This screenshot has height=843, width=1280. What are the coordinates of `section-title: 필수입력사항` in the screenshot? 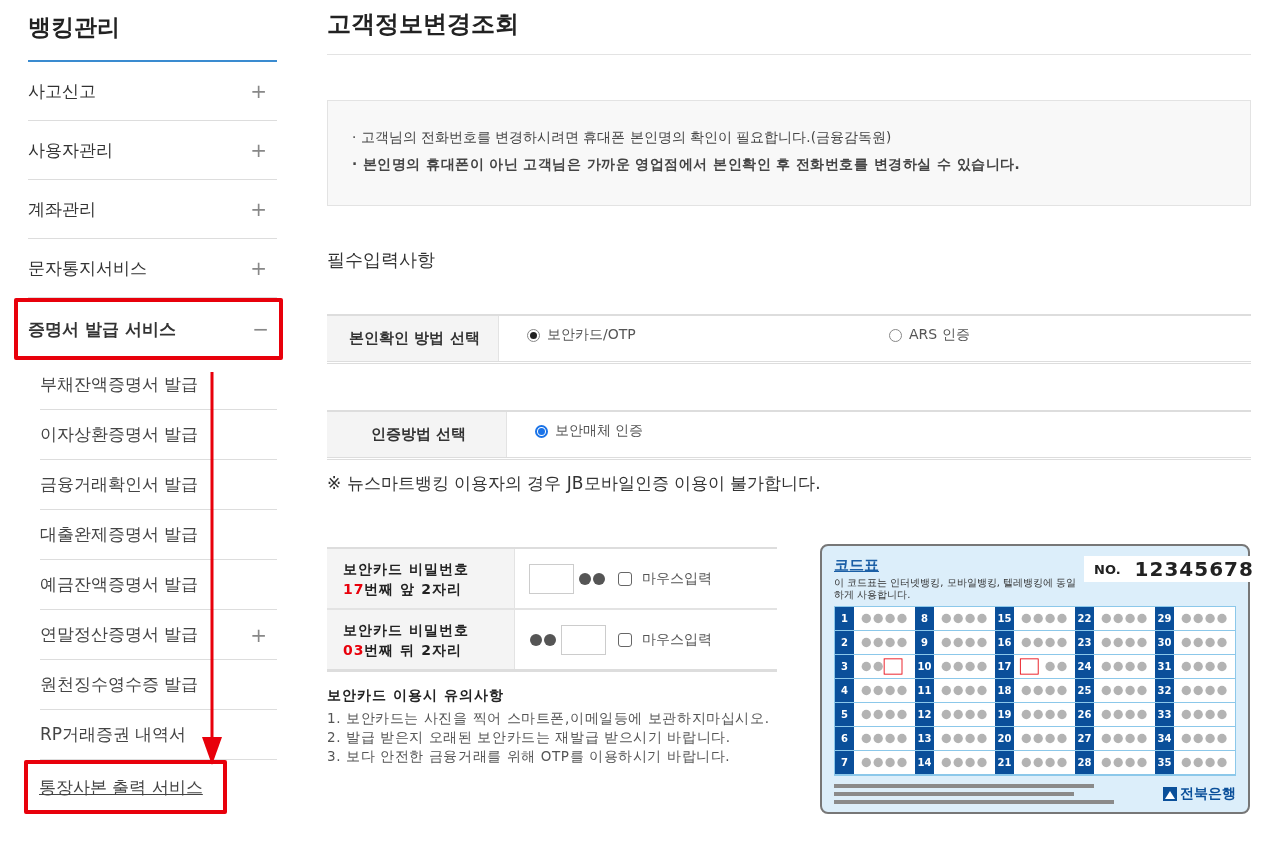 It's located at (381, 260).